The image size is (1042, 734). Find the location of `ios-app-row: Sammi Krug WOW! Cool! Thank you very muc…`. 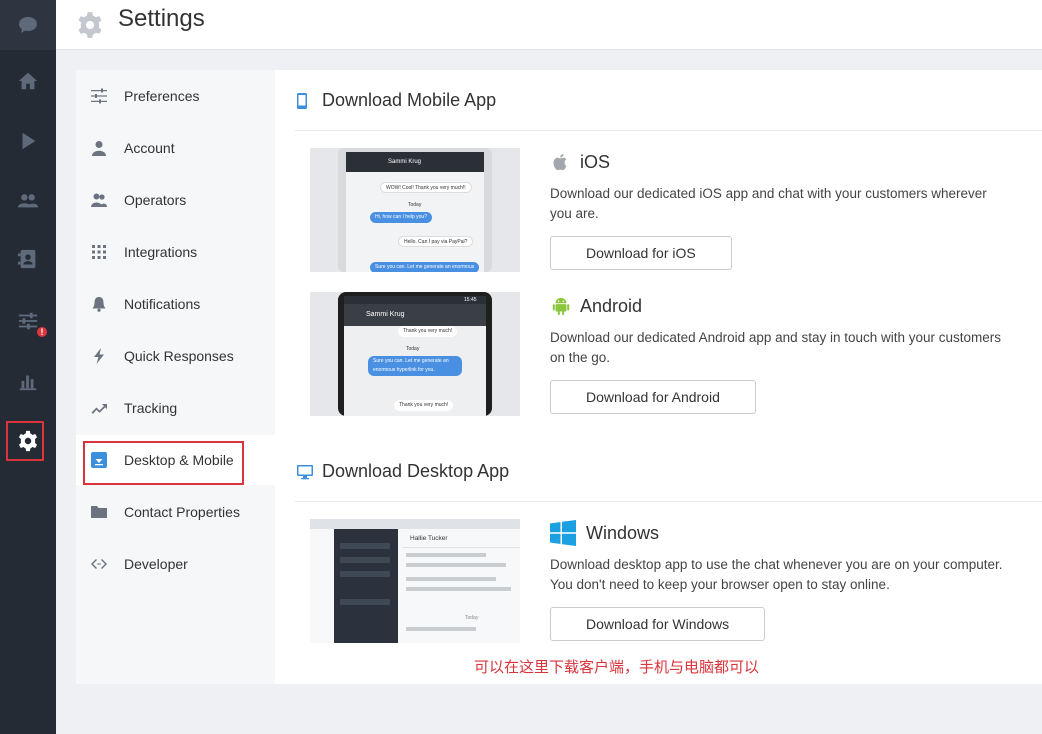

ios-app-row: Sammi Krug WOW! Cool! Thank you very muc… is located at coordinates (670, 210).